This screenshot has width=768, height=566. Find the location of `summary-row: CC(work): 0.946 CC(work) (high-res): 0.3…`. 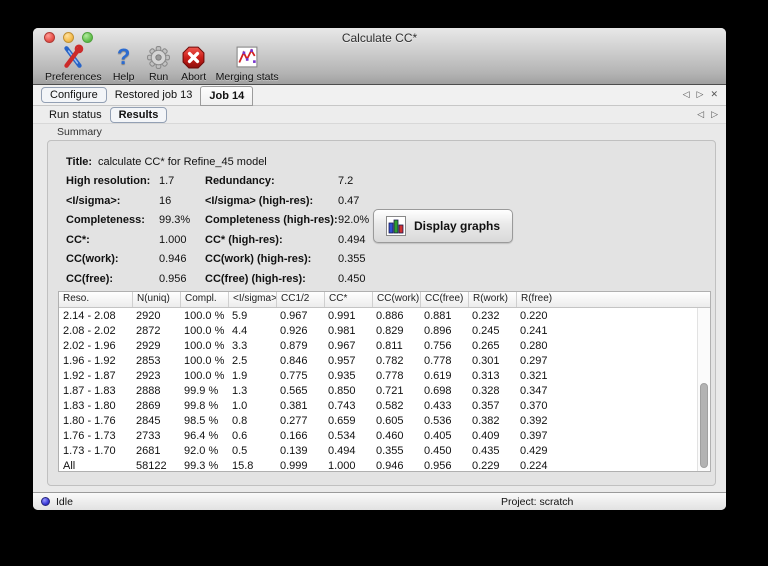

summary-row: CC(work): 0.946 CC(work) (high-res): 0.3… is located at coordinates (390, 260).